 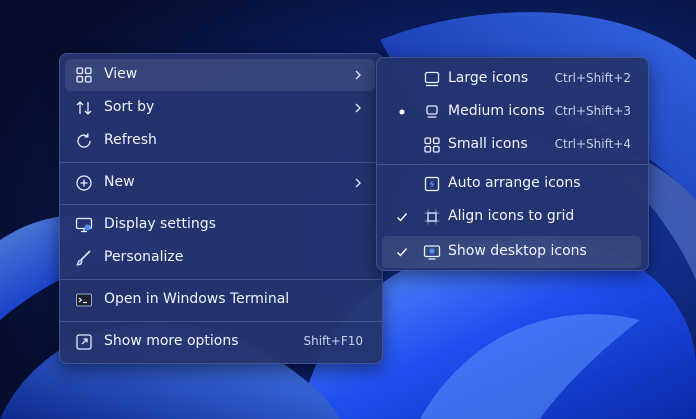 I want to click on menu-item-label: Show more options, so click(x=171, y=341).